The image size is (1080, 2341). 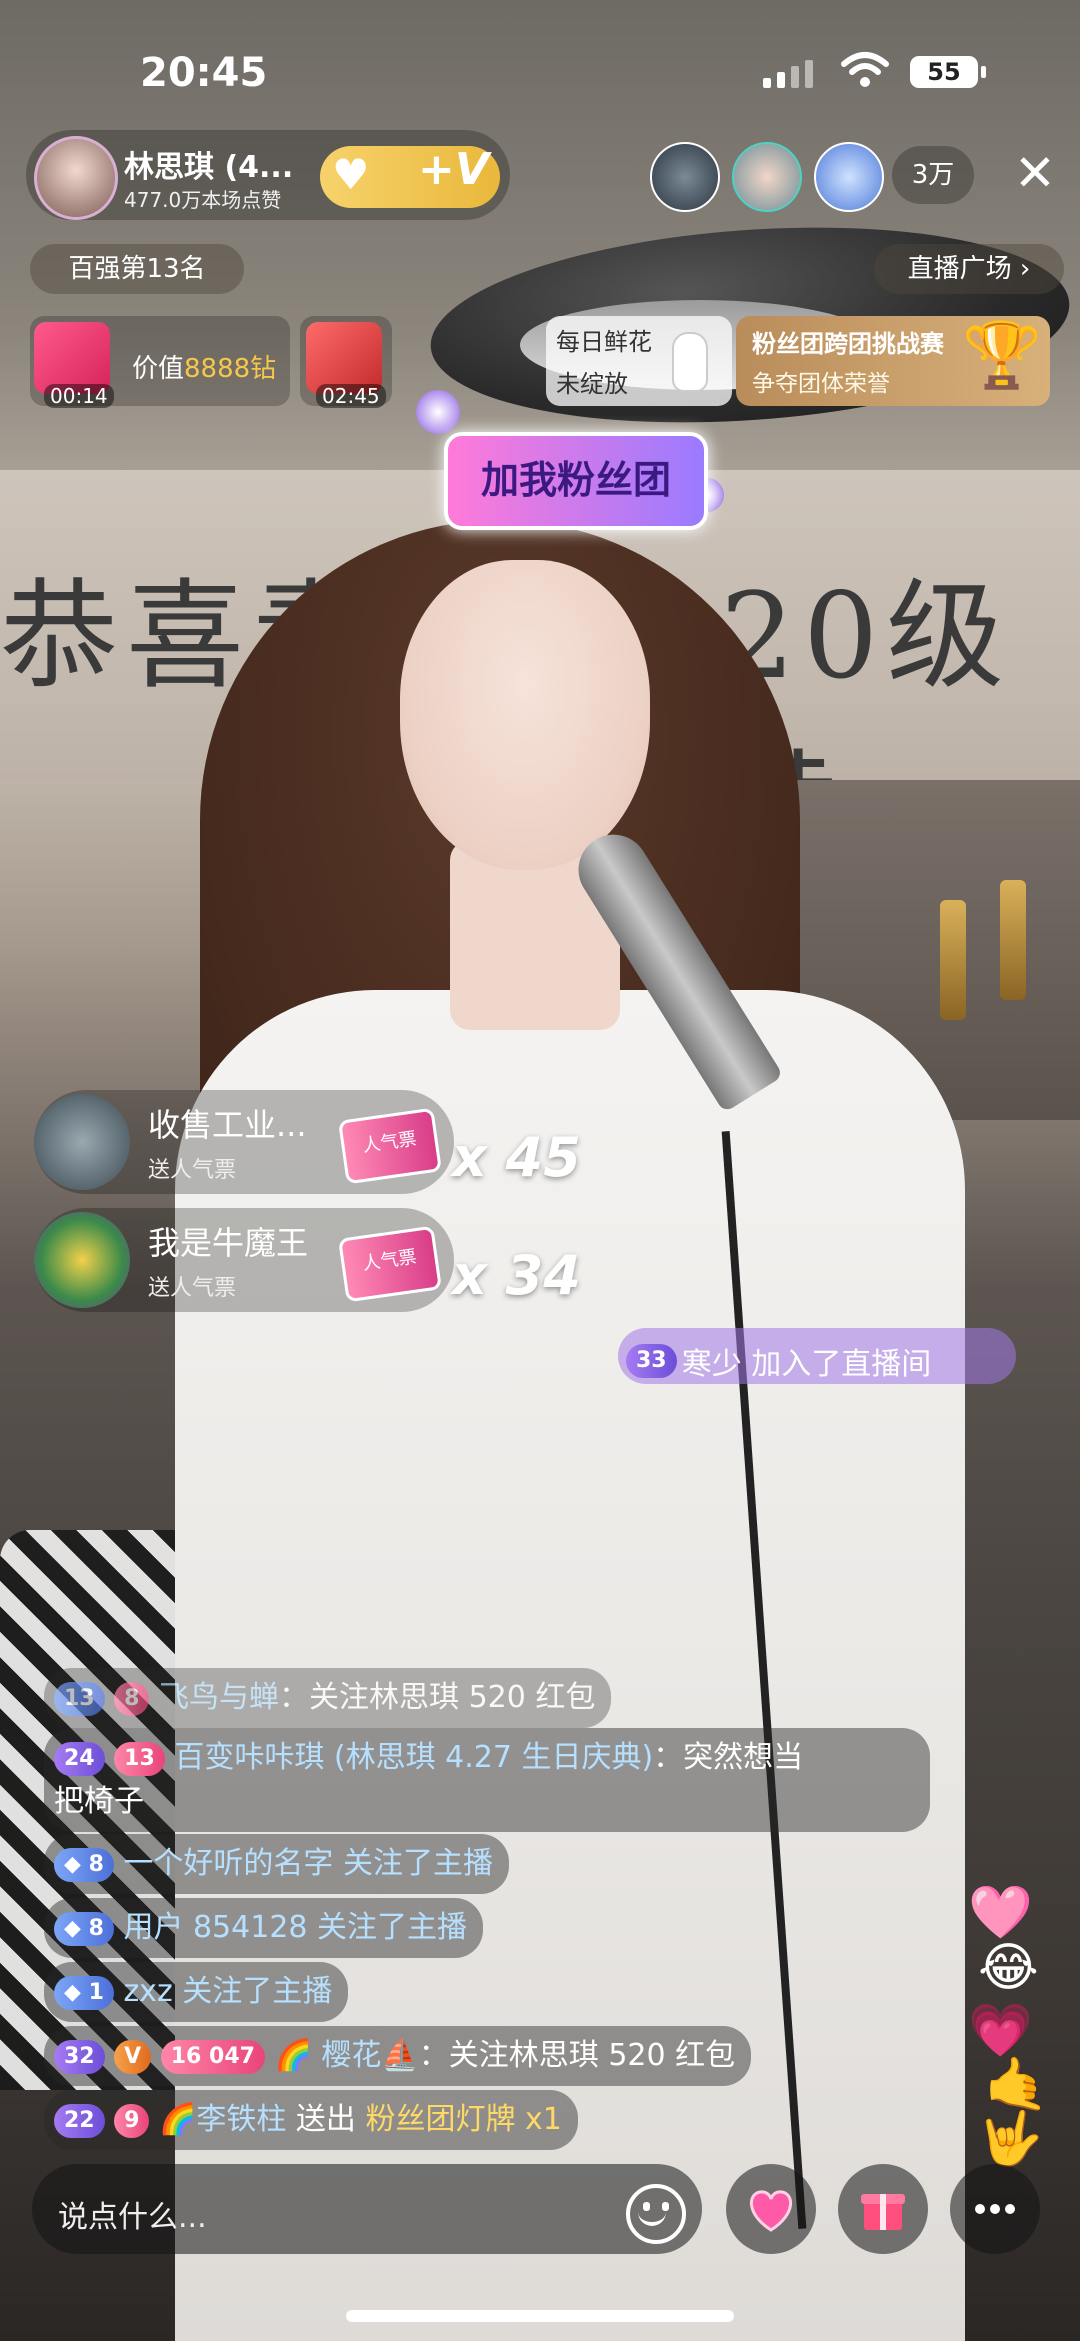 I want to click on host-likes: 477.0万本场点赞, so click(x=203, y=200).